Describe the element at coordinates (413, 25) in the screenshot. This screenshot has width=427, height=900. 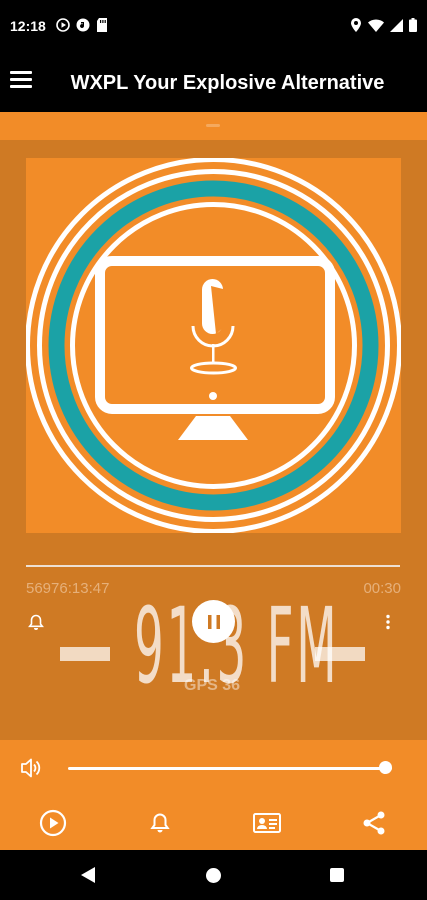
I see `battery-icon` at that location.